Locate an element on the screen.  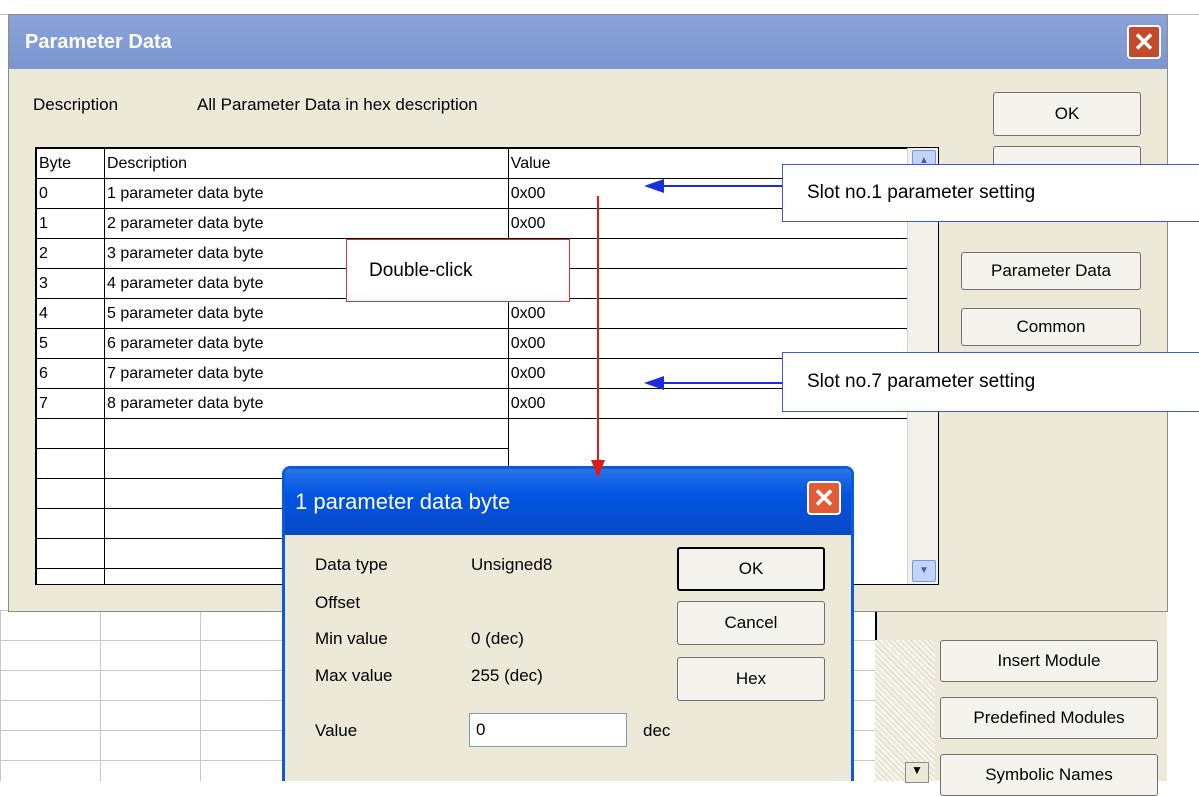
table-row: 4 5 parameter data byte 0x00 is located at coordinates (472, 313).